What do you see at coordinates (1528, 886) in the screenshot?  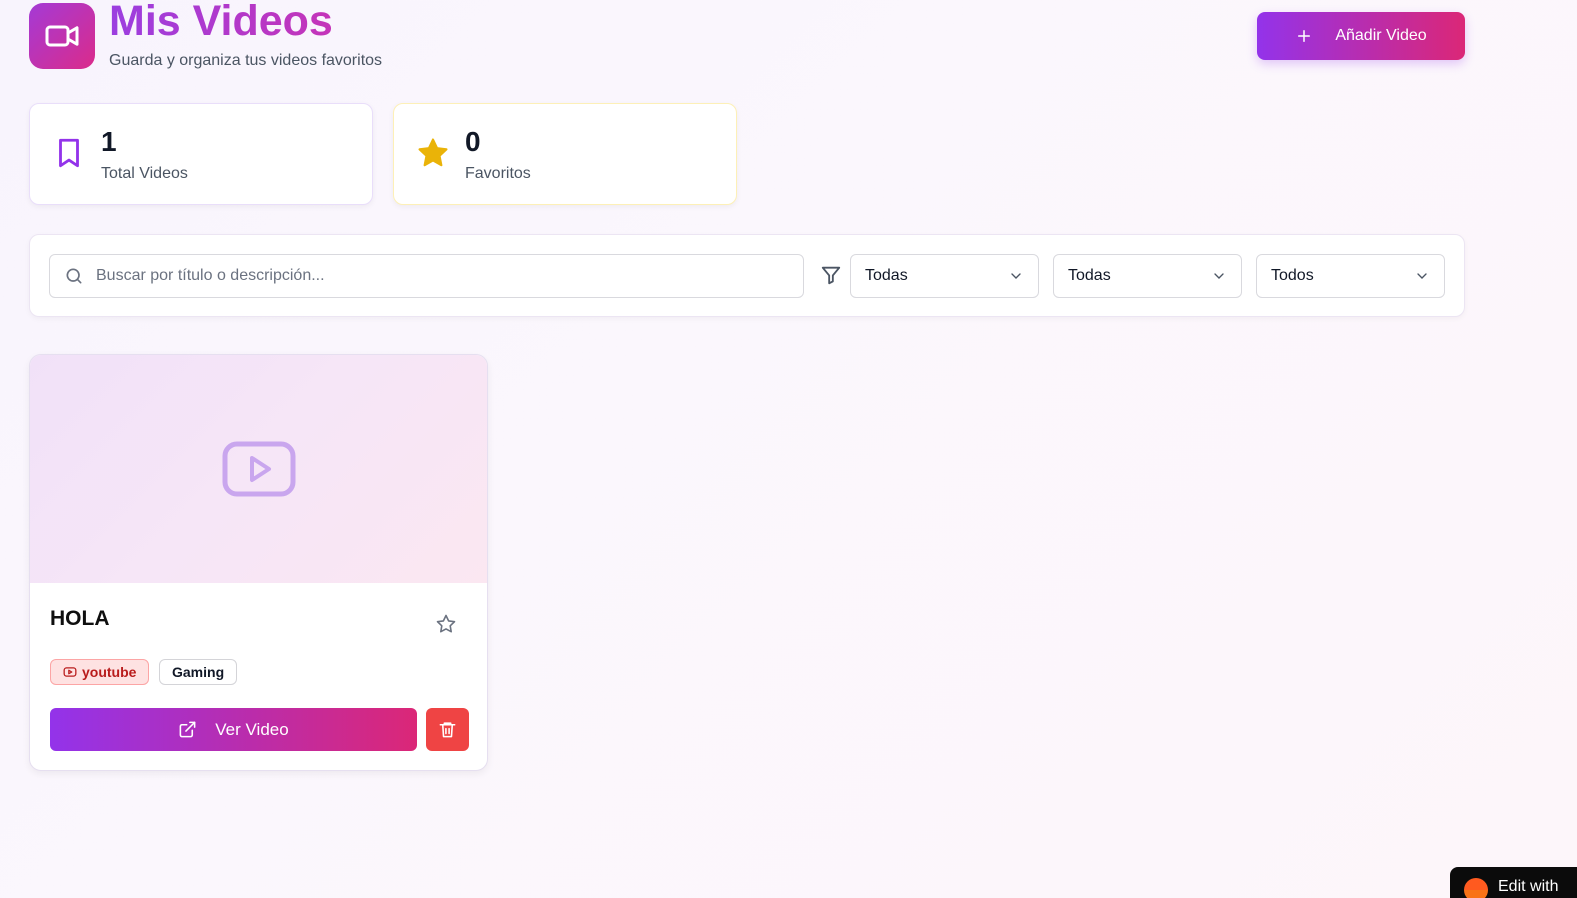 I see `edit-with-label: Edit with` at bounding box center [1528, 886].